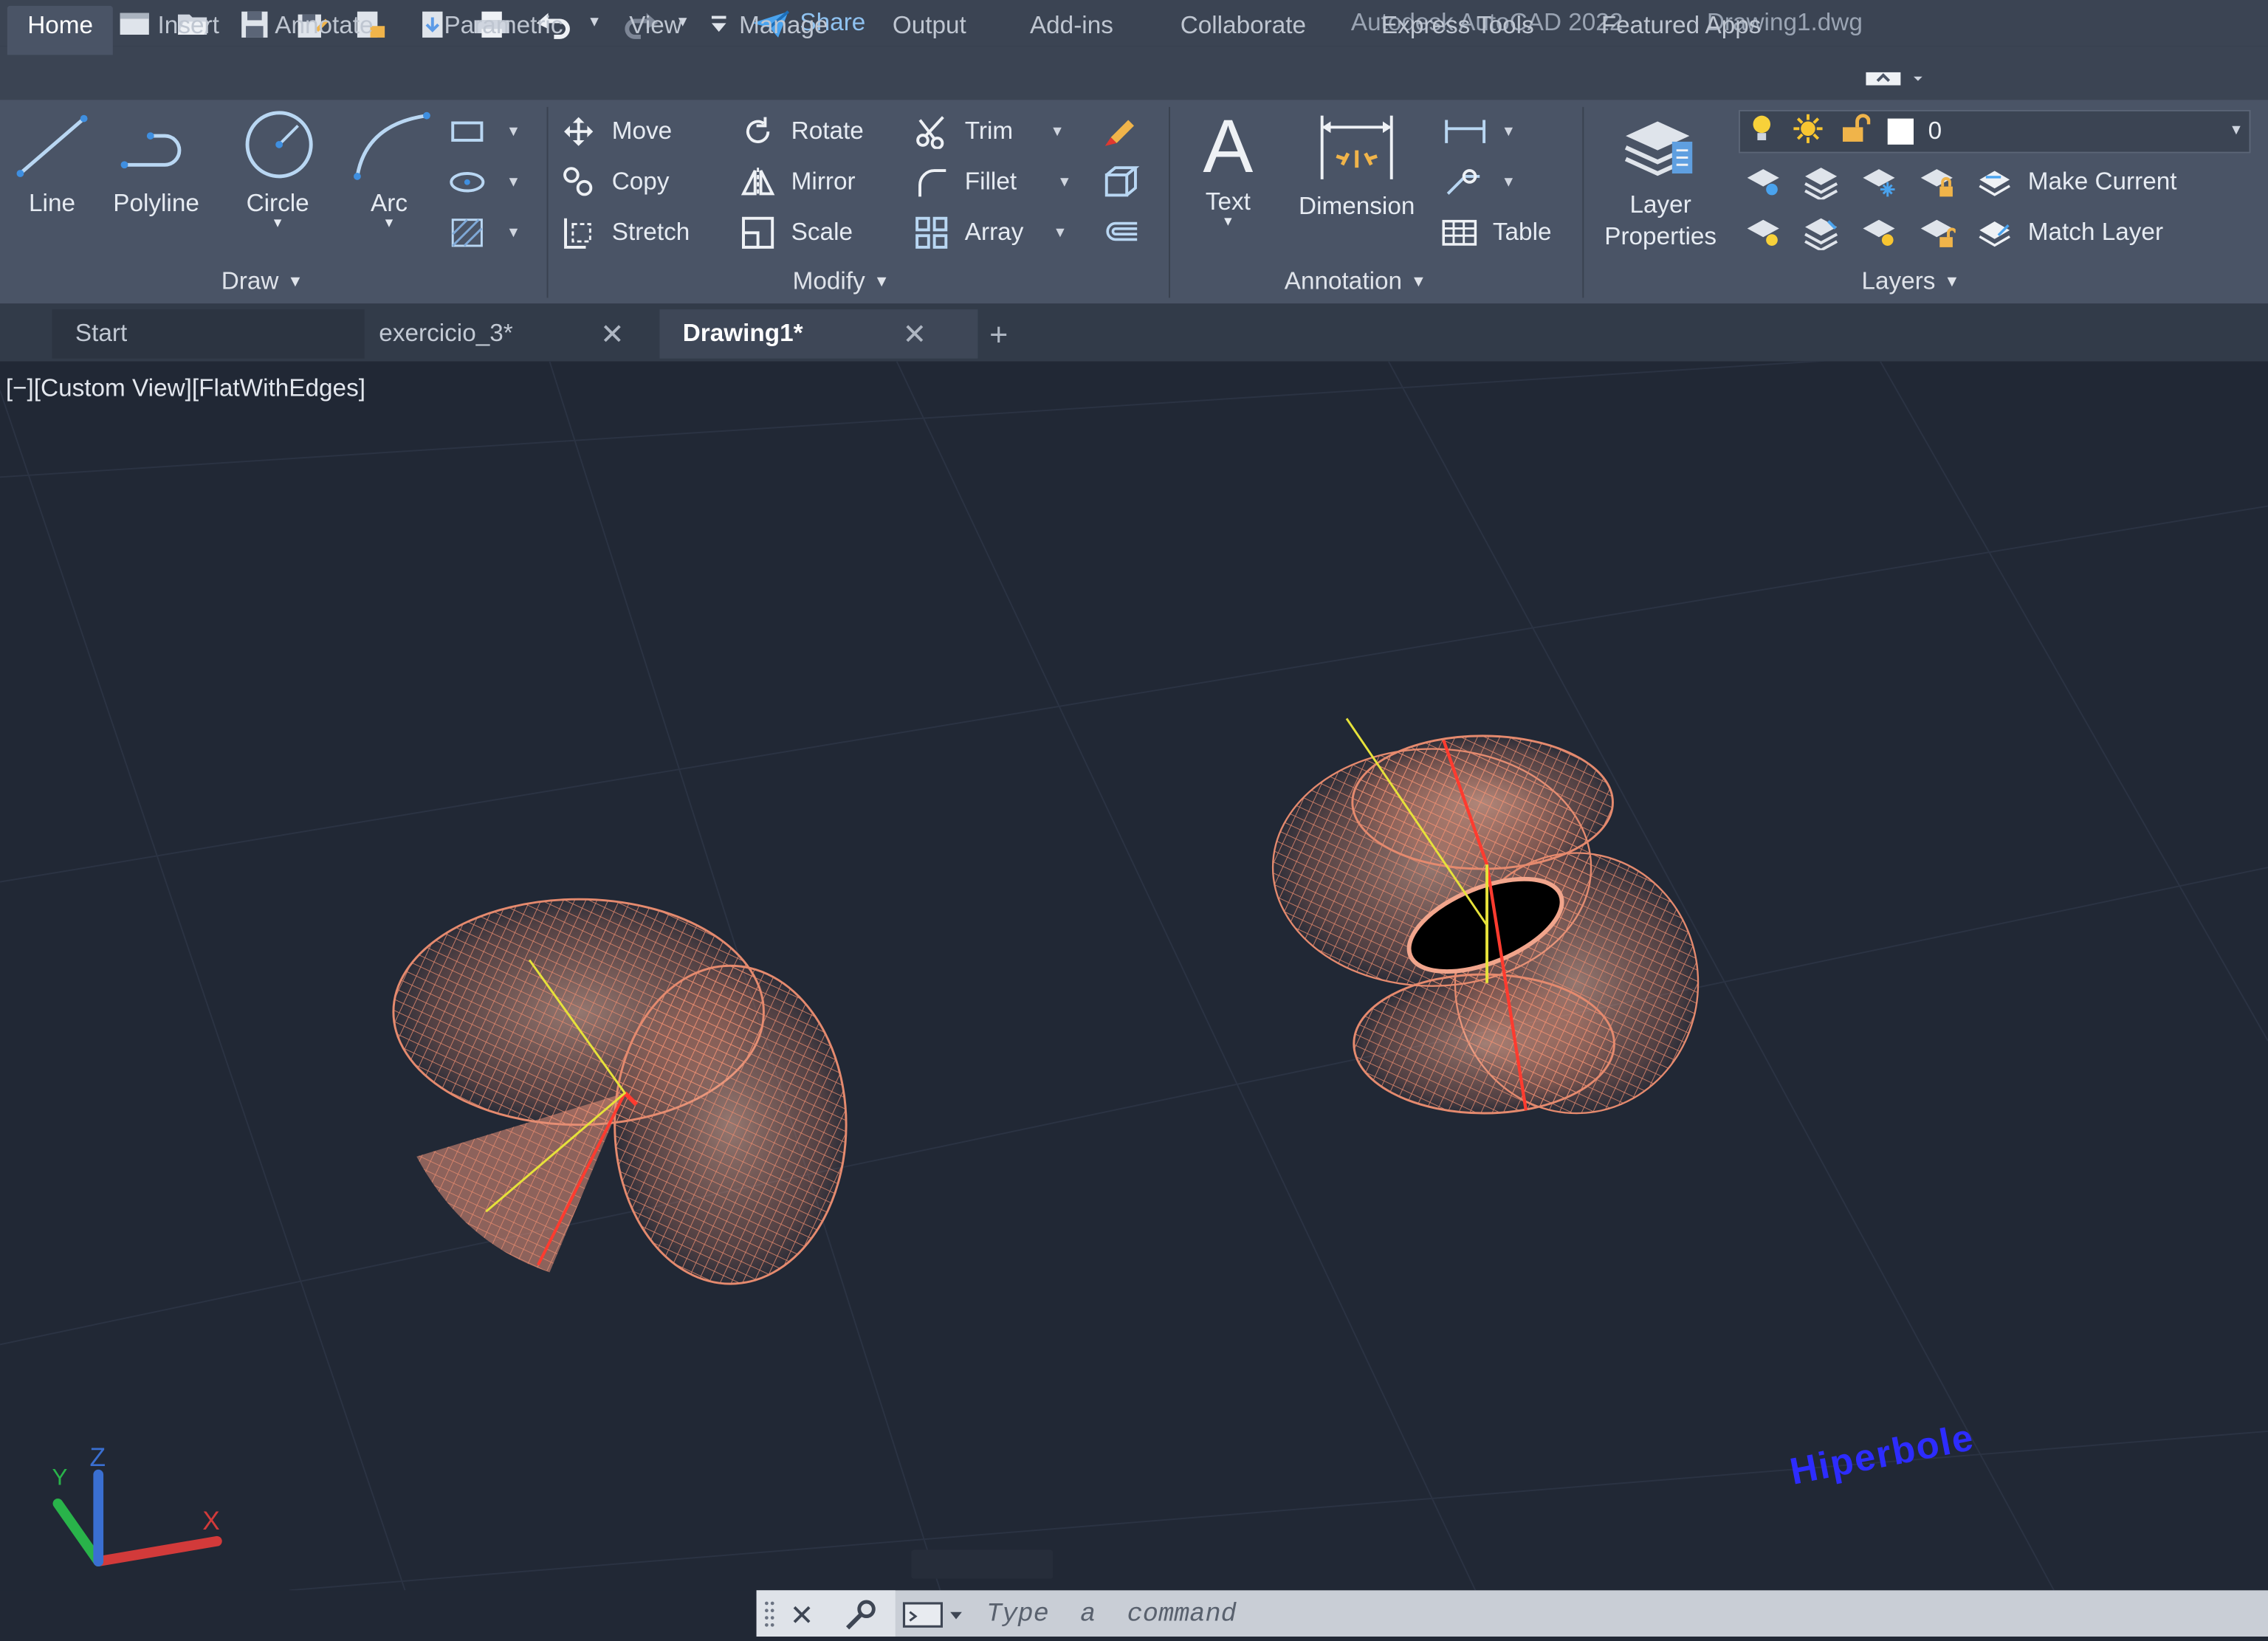  What do you see at coordinates (1762, 131) in the screenshot?
I see `layer-on-icon` at bounding box center [1762, 131].